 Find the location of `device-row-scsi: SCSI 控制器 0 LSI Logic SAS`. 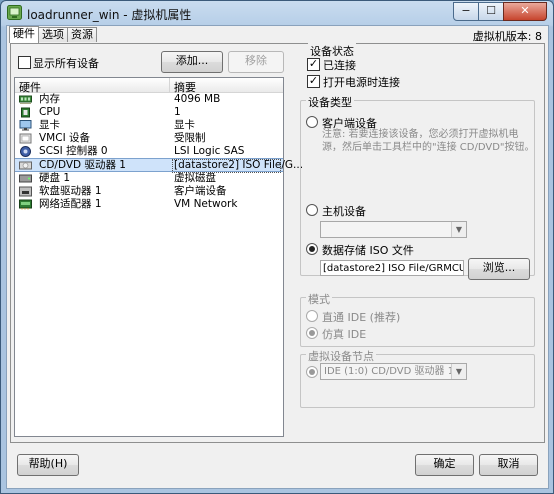

device-row-scsi: SCSI 控制器 0 LSI Logic SAS is located at coordinates (149, 151).